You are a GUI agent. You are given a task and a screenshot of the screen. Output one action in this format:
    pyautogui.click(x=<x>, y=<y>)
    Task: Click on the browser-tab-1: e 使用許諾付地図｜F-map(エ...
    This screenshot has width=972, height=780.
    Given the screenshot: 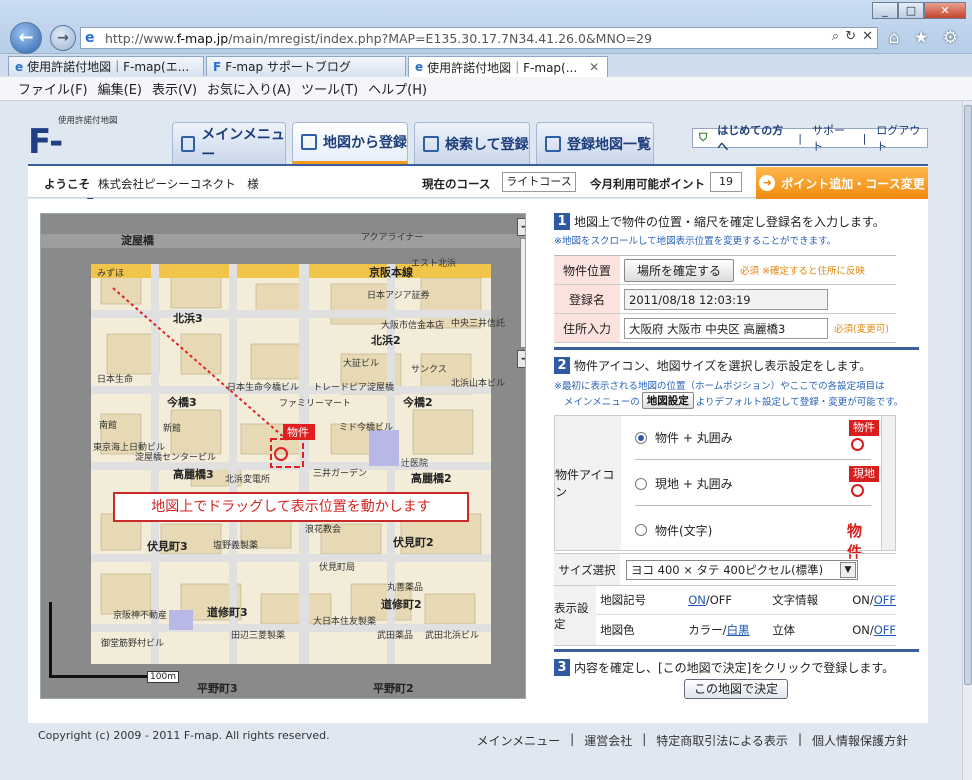 What is the action you would take?
    pyautogui.click(x=106, y=66)
    